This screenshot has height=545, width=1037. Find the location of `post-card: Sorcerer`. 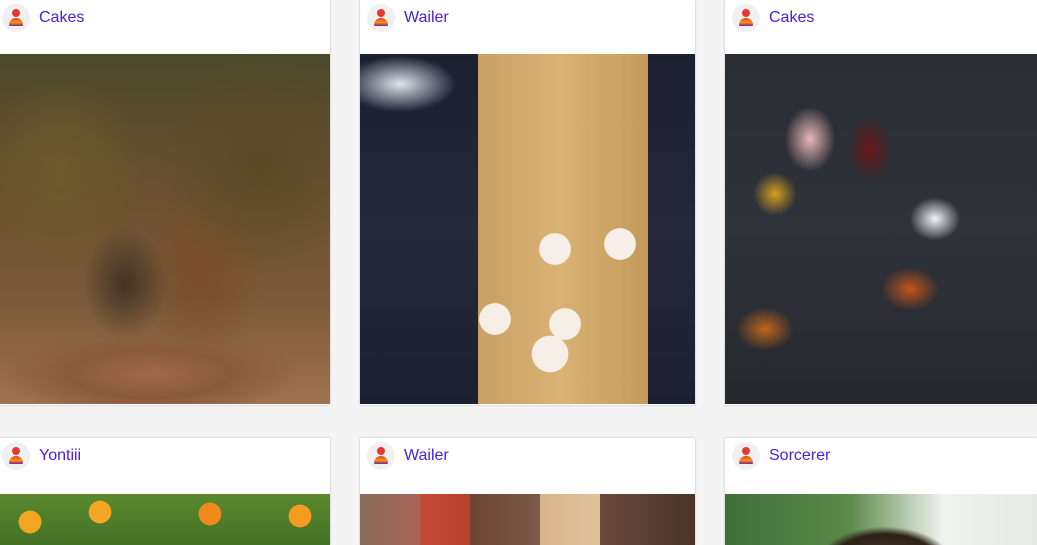

post-card: Sorcerer is located at coordinates (881, 491).